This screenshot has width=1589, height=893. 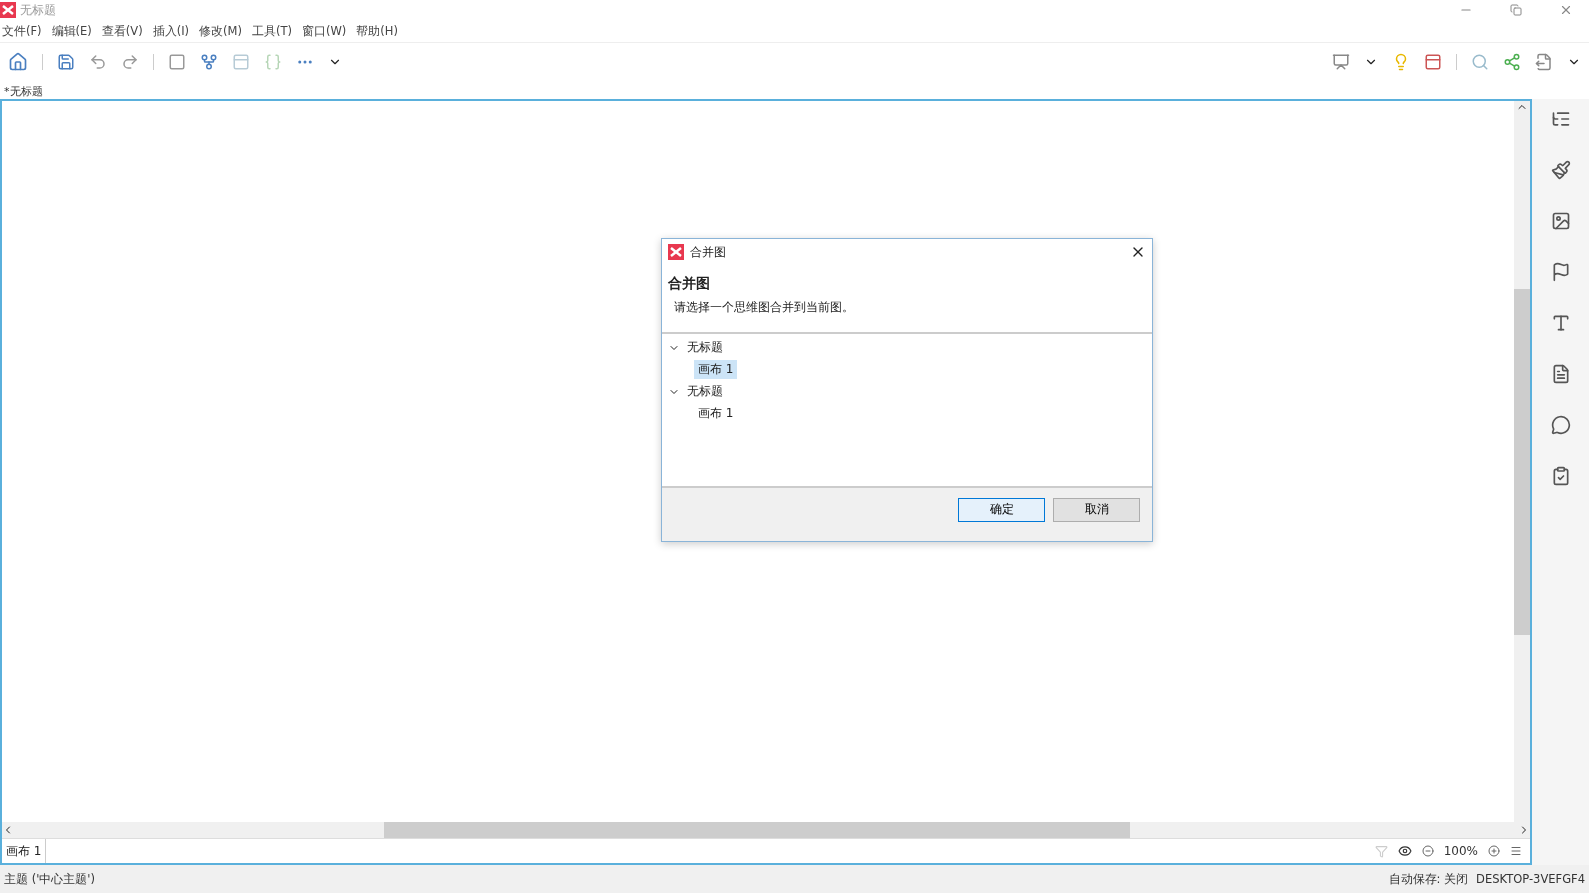 What do you see at coordinates (1516, 10) in the screenshot?
I see `restore-icon` at bounding box center [1516, 10].